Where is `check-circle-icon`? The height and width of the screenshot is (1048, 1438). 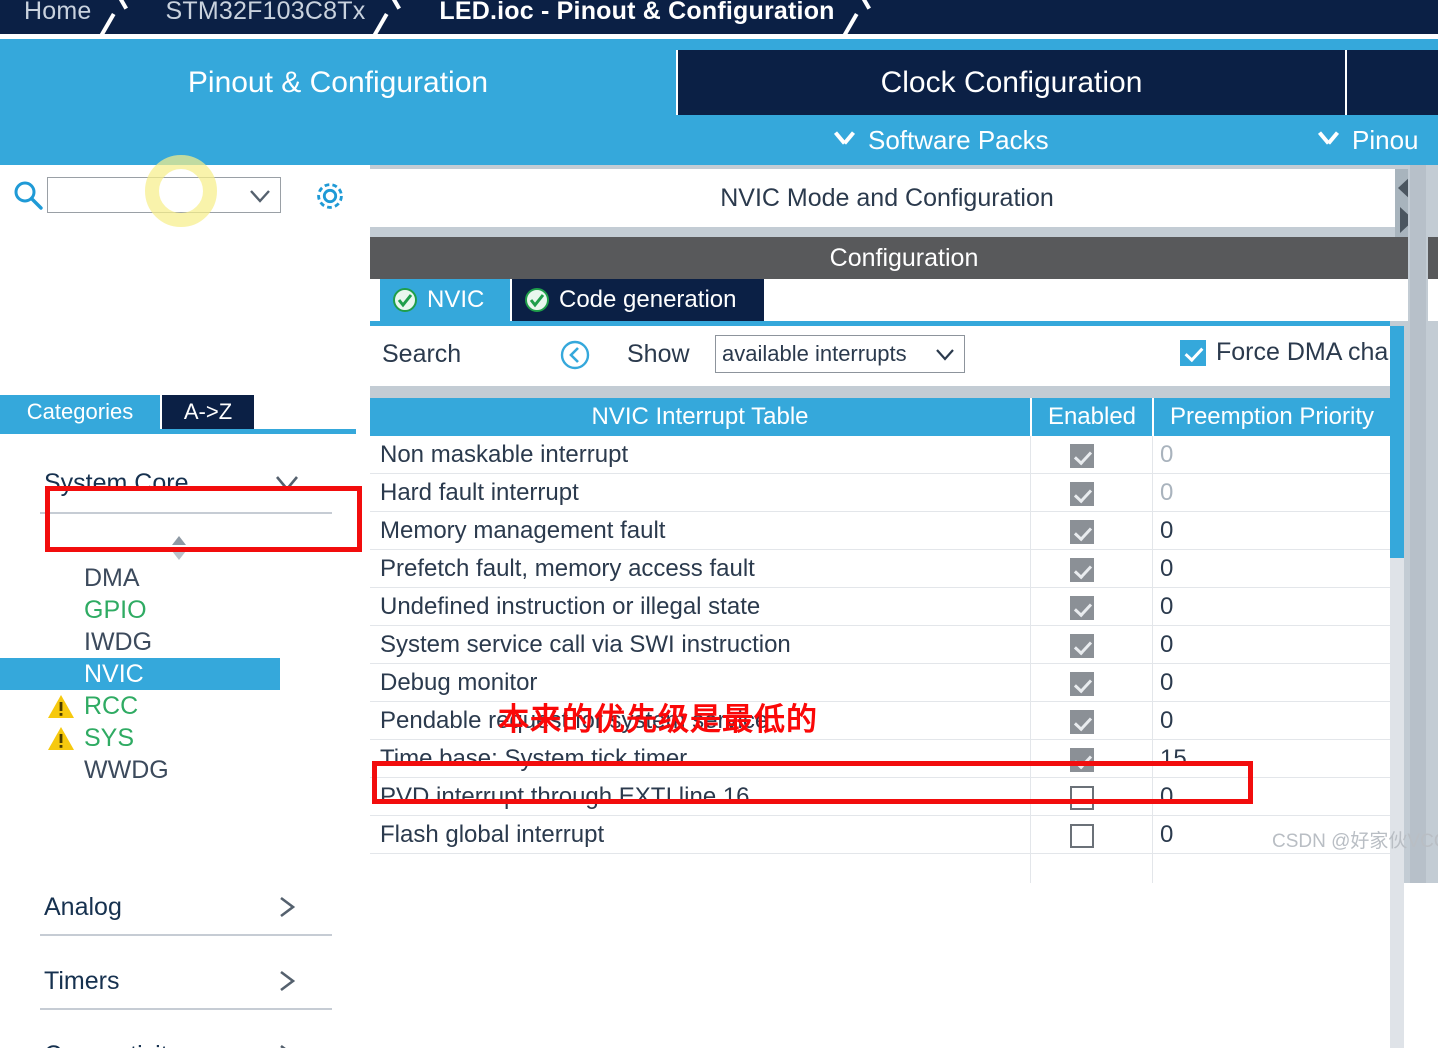
check-circle-icon is located at coordinates (537, 300).